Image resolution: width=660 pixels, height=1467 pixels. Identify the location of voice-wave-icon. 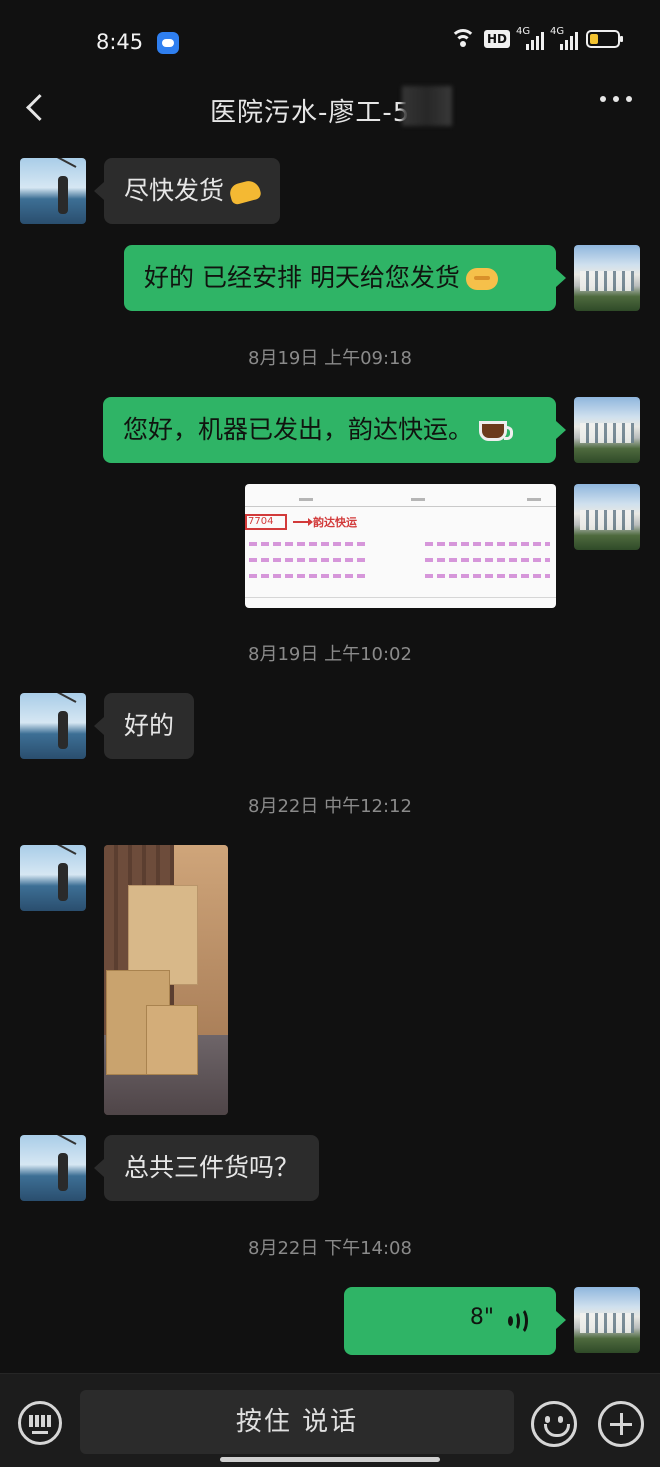
(519, 1321).